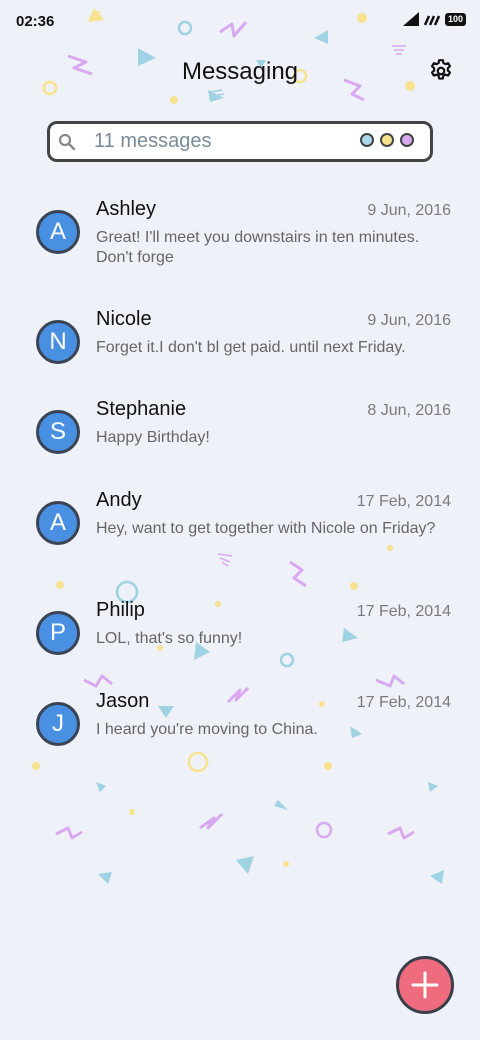  I want to click on gear-icon, so click(441, 69).